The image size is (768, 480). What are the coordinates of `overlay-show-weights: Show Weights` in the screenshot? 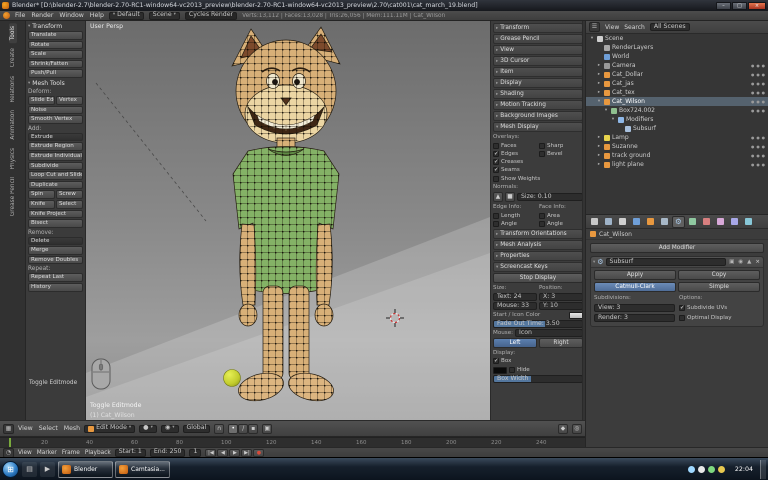 It's located at (538, 179).